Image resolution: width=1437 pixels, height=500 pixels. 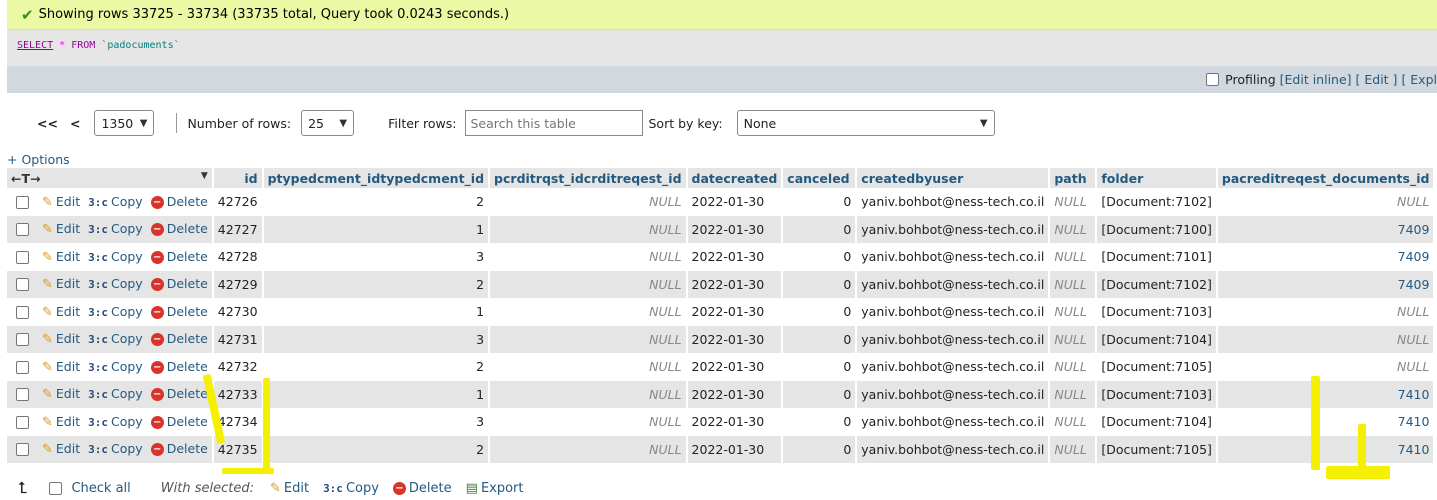 I want to click on pencil-icon: ✎, so click(x=47, y=230).